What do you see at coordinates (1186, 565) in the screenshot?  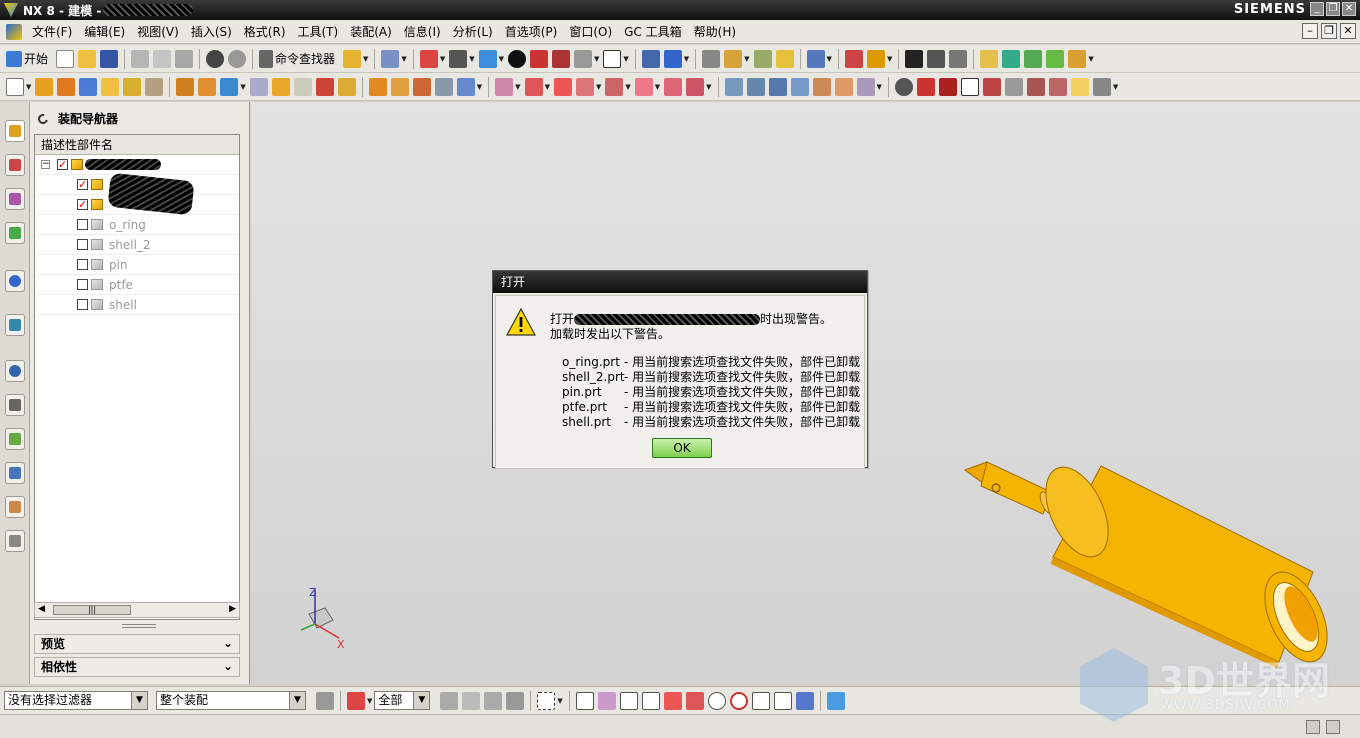 I see `shell-part` at bounding box center [1186, 565].